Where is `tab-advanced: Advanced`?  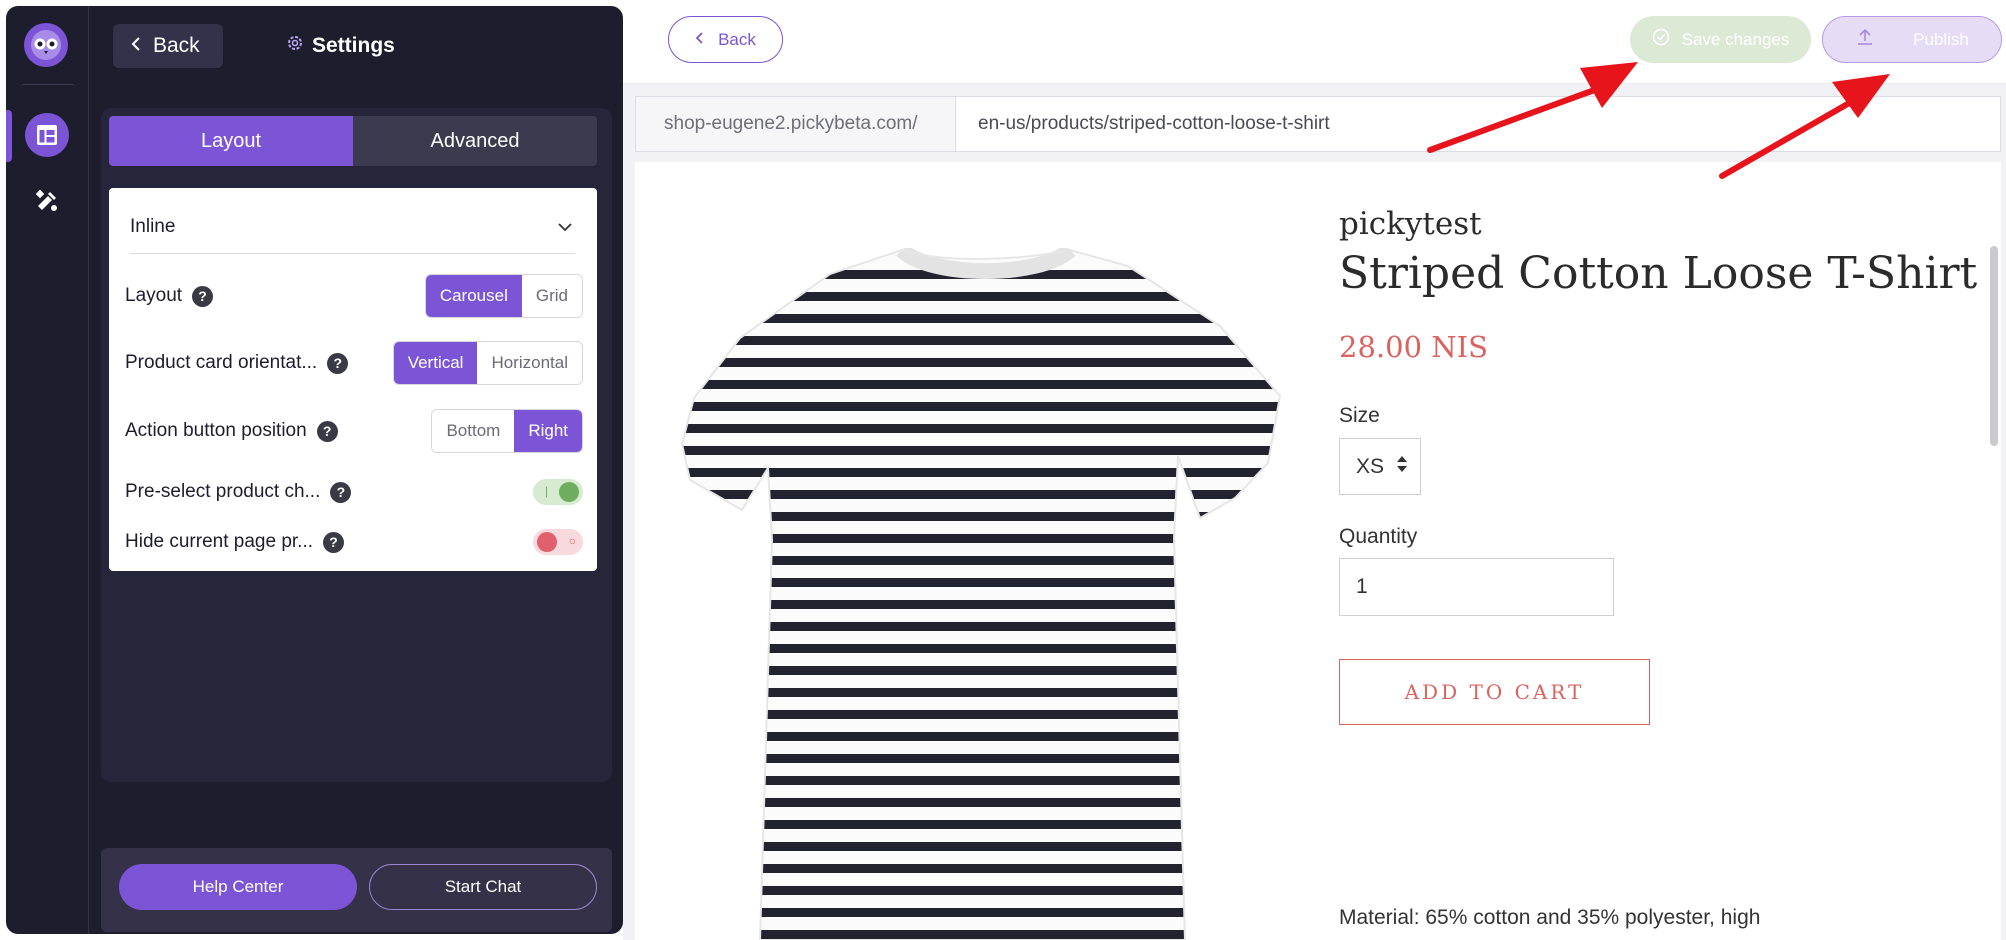 tab-advanced: Advanced is located at coordinates (475, 141).